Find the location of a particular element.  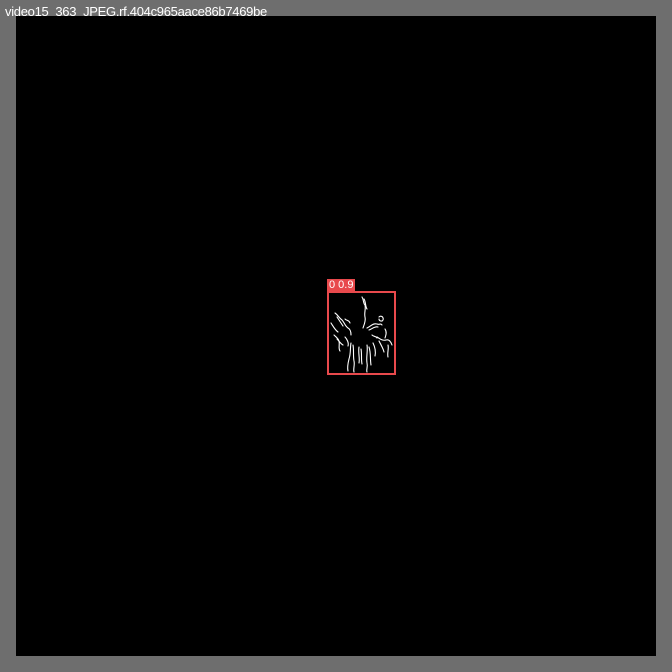

detection-label: 0 0.9 is located at coordinates (341, 285).